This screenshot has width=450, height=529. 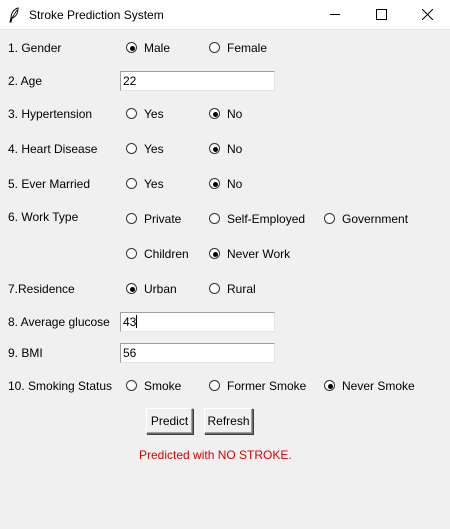 I want to click on age-value: 22, so click(x=130, y=81).